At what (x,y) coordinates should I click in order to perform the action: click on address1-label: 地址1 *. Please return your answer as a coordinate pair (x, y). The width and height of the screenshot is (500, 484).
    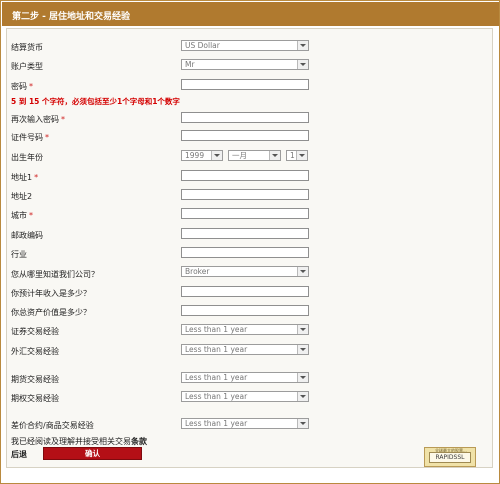
    Looking at the image, I should click on (25, 177).